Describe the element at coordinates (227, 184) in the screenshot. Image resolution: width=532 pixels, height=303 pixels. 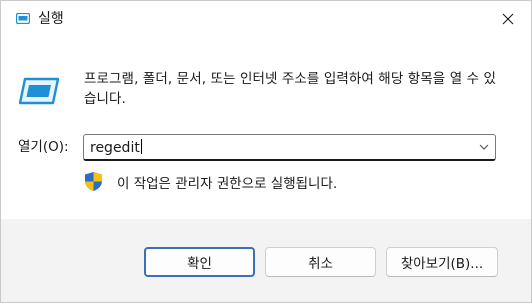
I see `admin-notice: 이 작업은 관리자 권한으로 실행됩니다.` at that location.